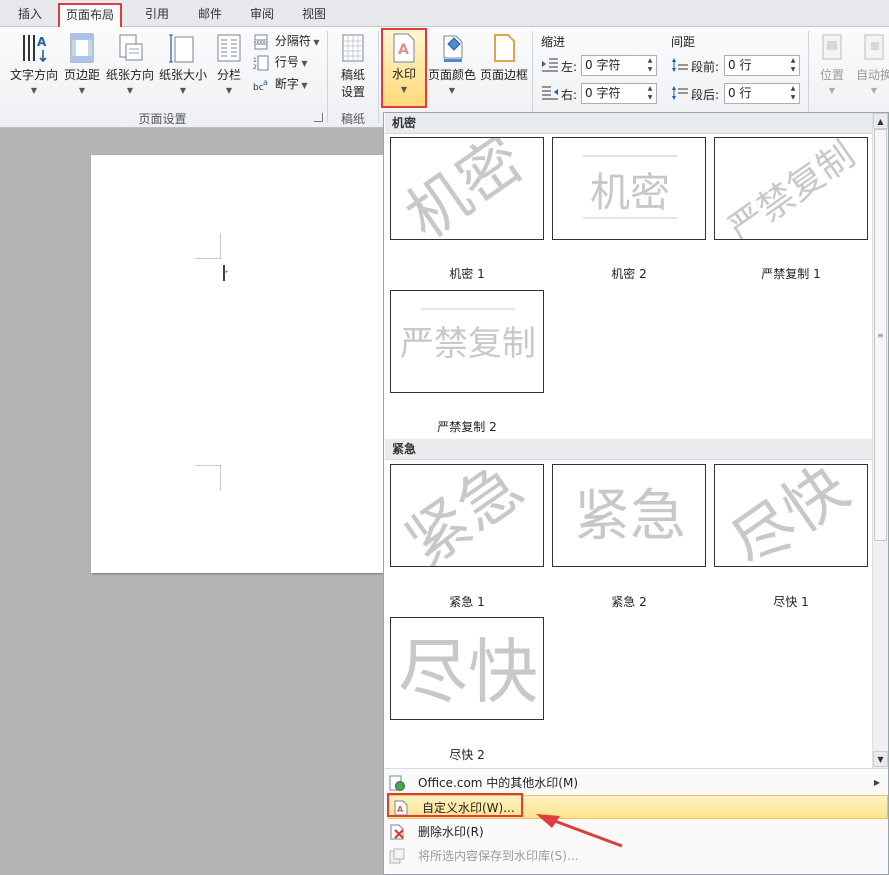 The width and height of the screenshot is (889, 875). I want to click on columns-icon, so click(229, 48).